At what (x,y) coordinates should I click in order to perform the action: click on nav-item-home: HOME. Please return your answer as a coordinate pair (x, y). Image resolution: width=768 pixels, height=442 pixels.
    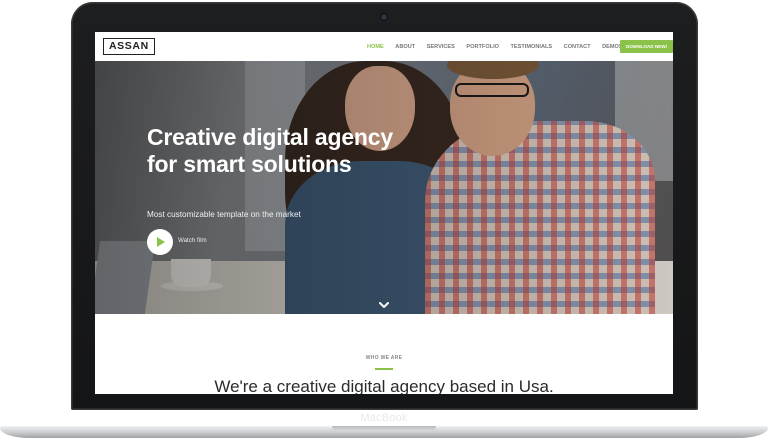
    Looking at the image, I should click on (375, 47).